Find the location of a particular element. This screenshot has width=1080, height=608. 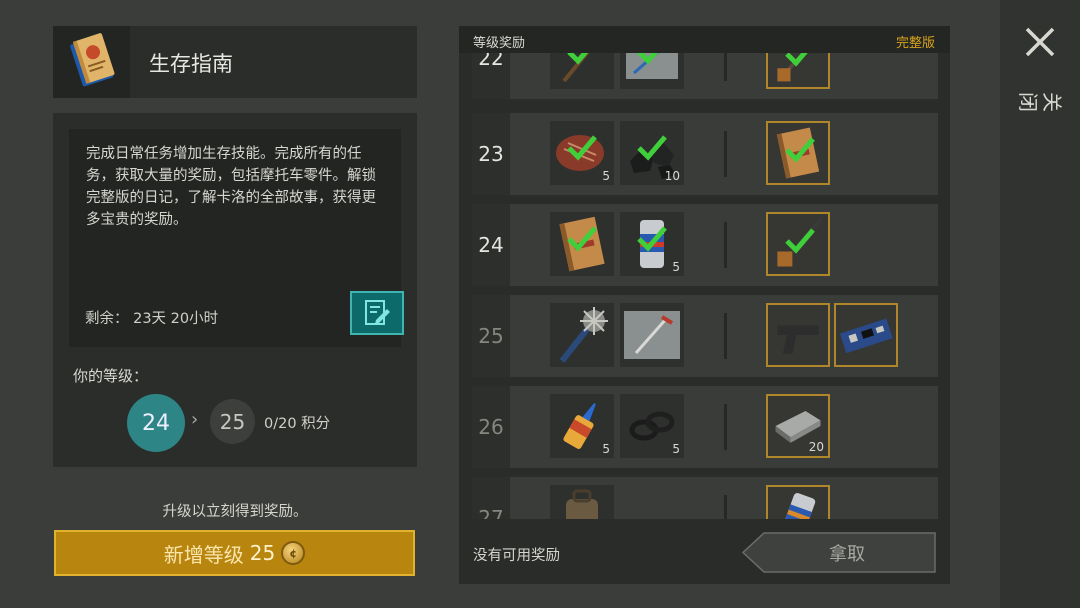

buy-level-button: 新增等级 25 ¢ is located at coordinates (234, 553).